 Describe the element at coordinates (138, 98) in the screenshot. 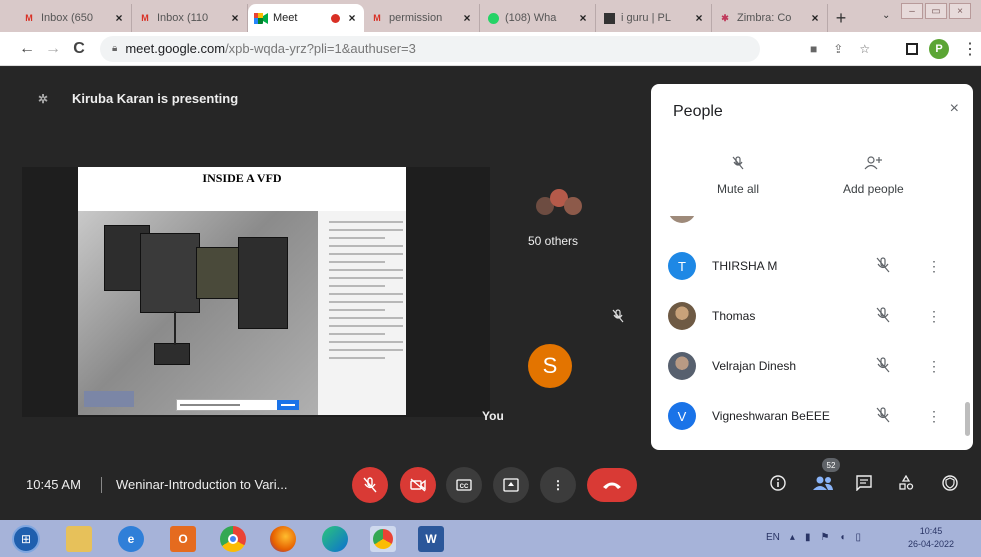

I see `presenting-banner: ✲ Kiruba Karan is presenting` at that location.